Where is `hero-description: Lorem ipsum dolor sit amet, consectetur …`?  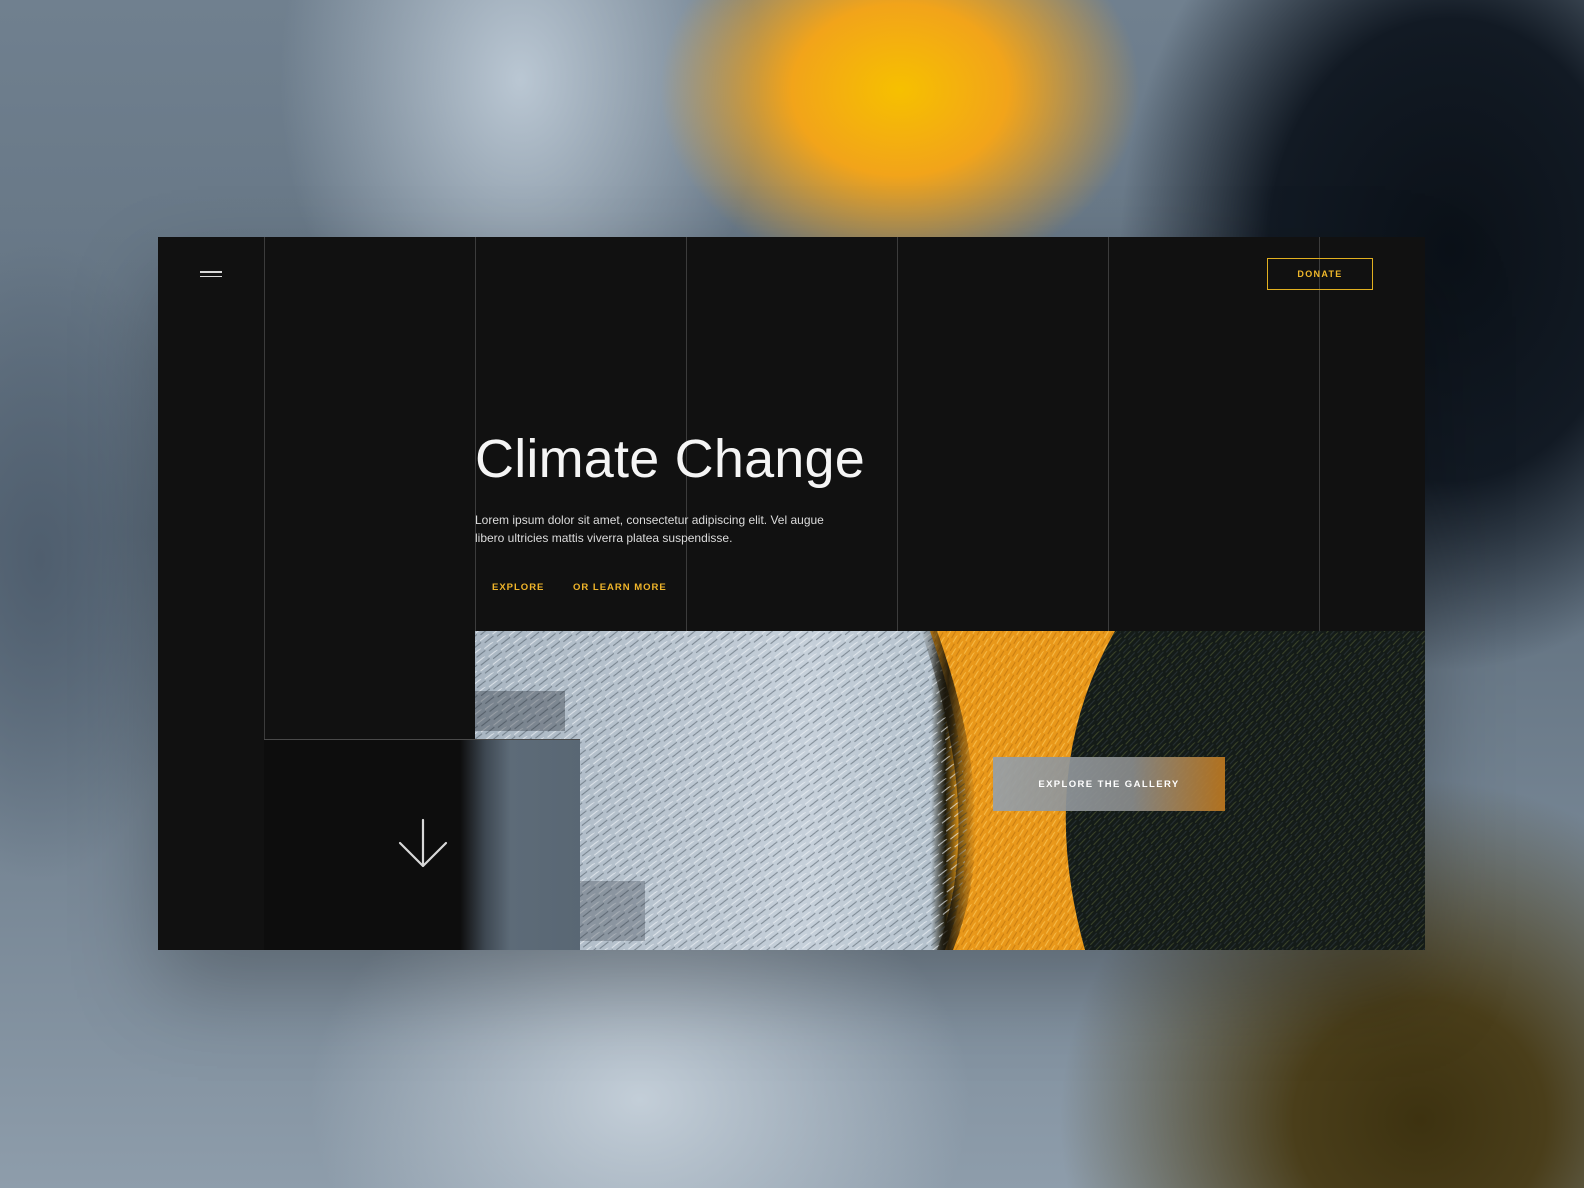
hero-description: Lorem ipsum dolor sit amet, consectetur … is located at coordinates (649, 529).